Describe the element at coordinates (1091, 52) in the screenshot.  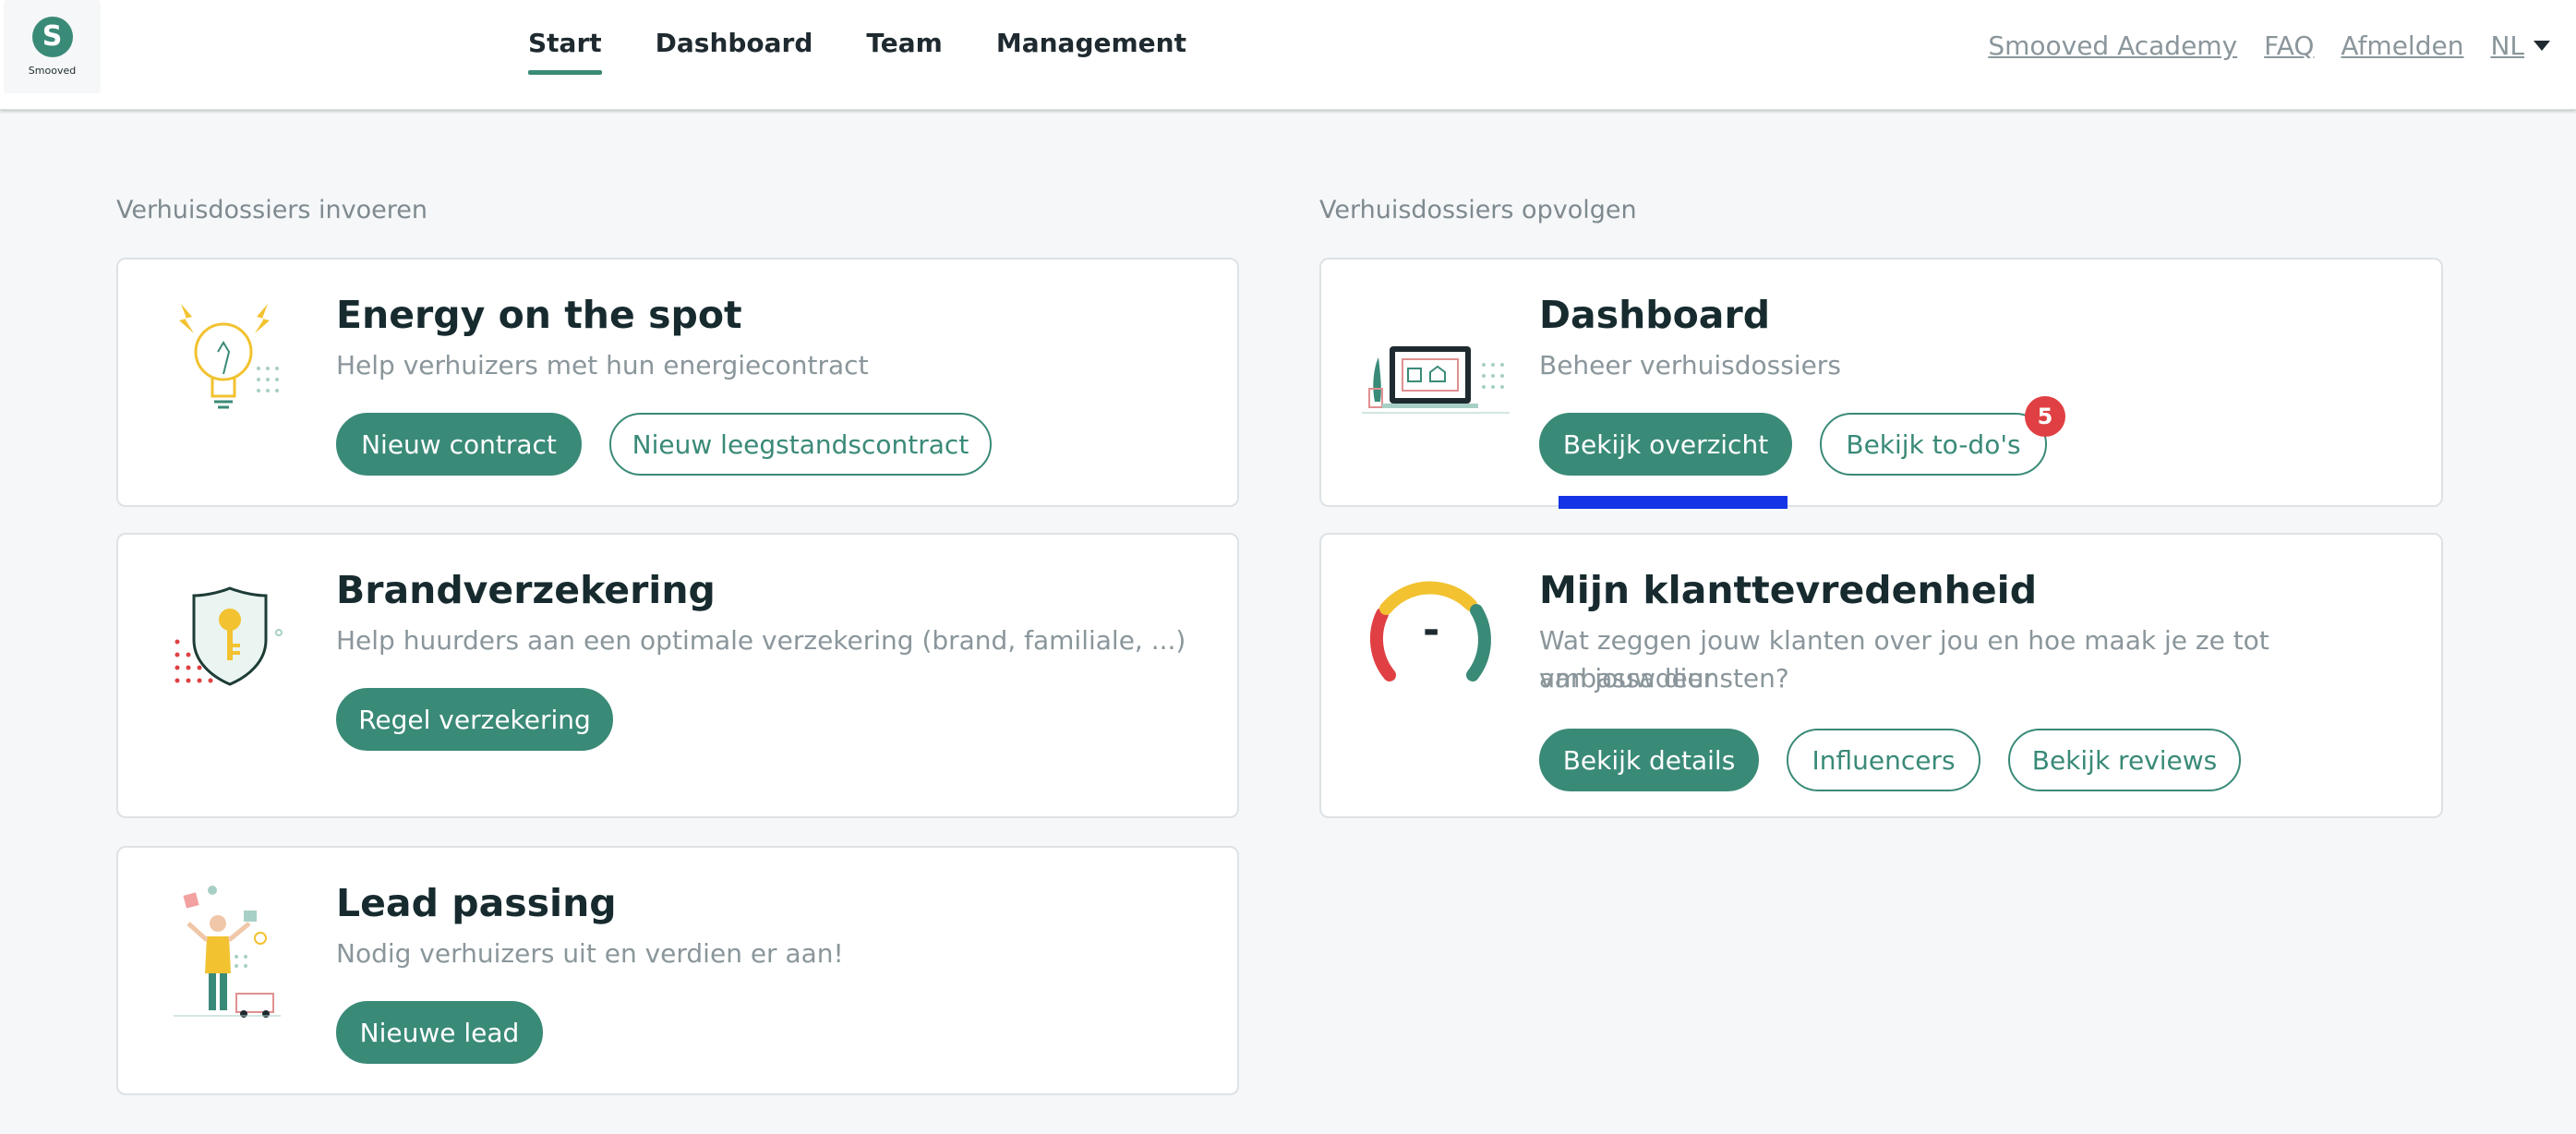
I see `nav-item-management: Management` at that location.